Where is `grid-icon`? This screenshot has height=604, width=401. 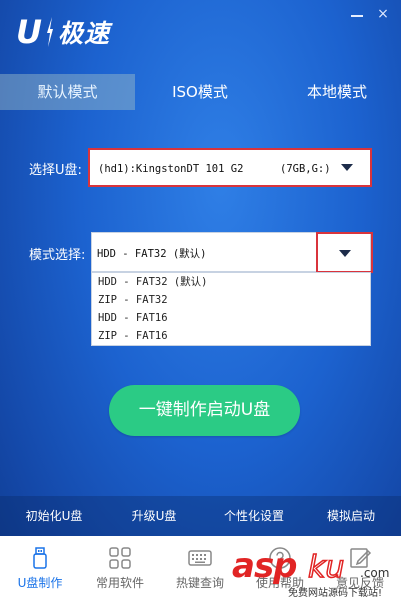 grid-icon is located at coordinates (120, 558).